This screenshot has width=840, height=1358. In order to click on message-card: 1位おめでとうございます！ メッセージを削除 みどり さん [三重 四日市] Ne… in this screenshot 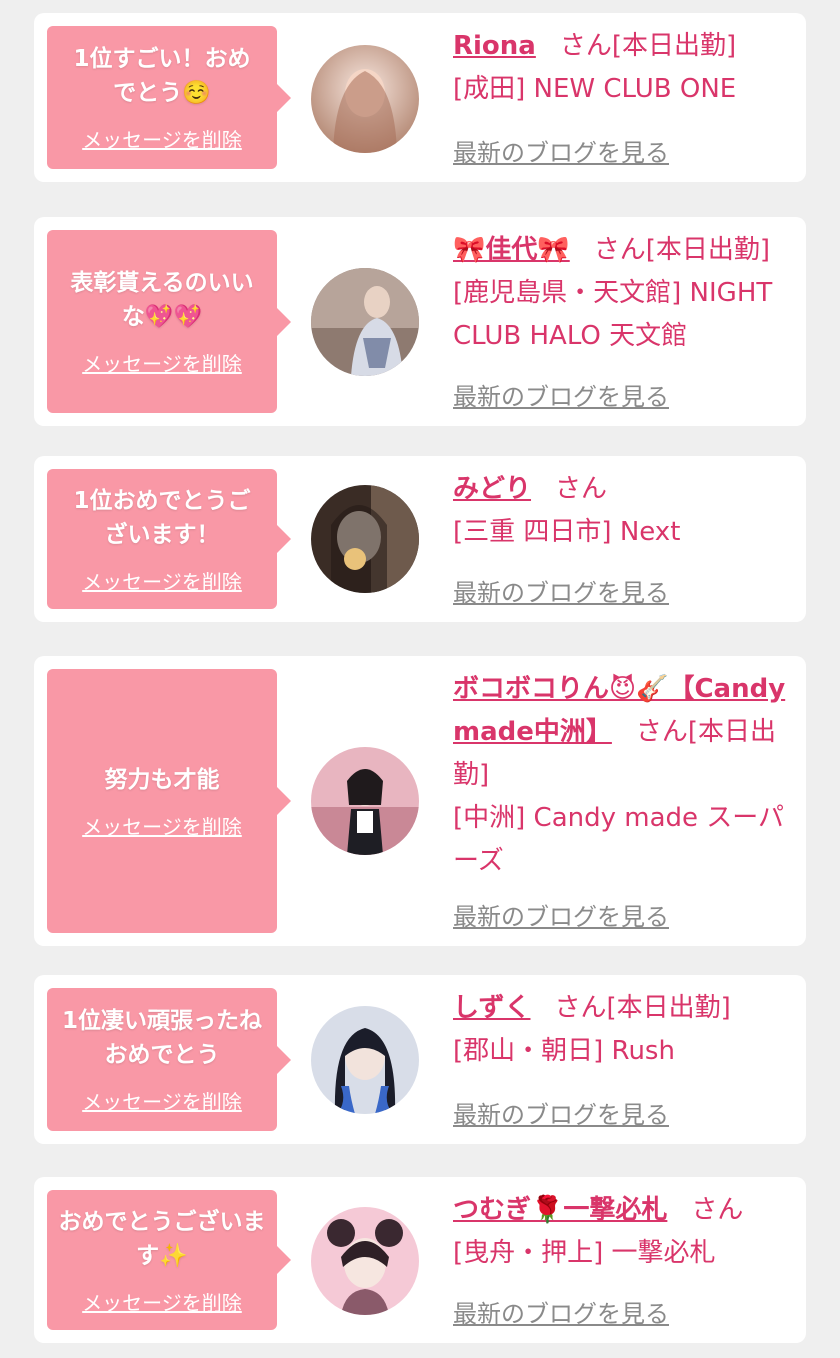, I will do `click(420, 539)`.